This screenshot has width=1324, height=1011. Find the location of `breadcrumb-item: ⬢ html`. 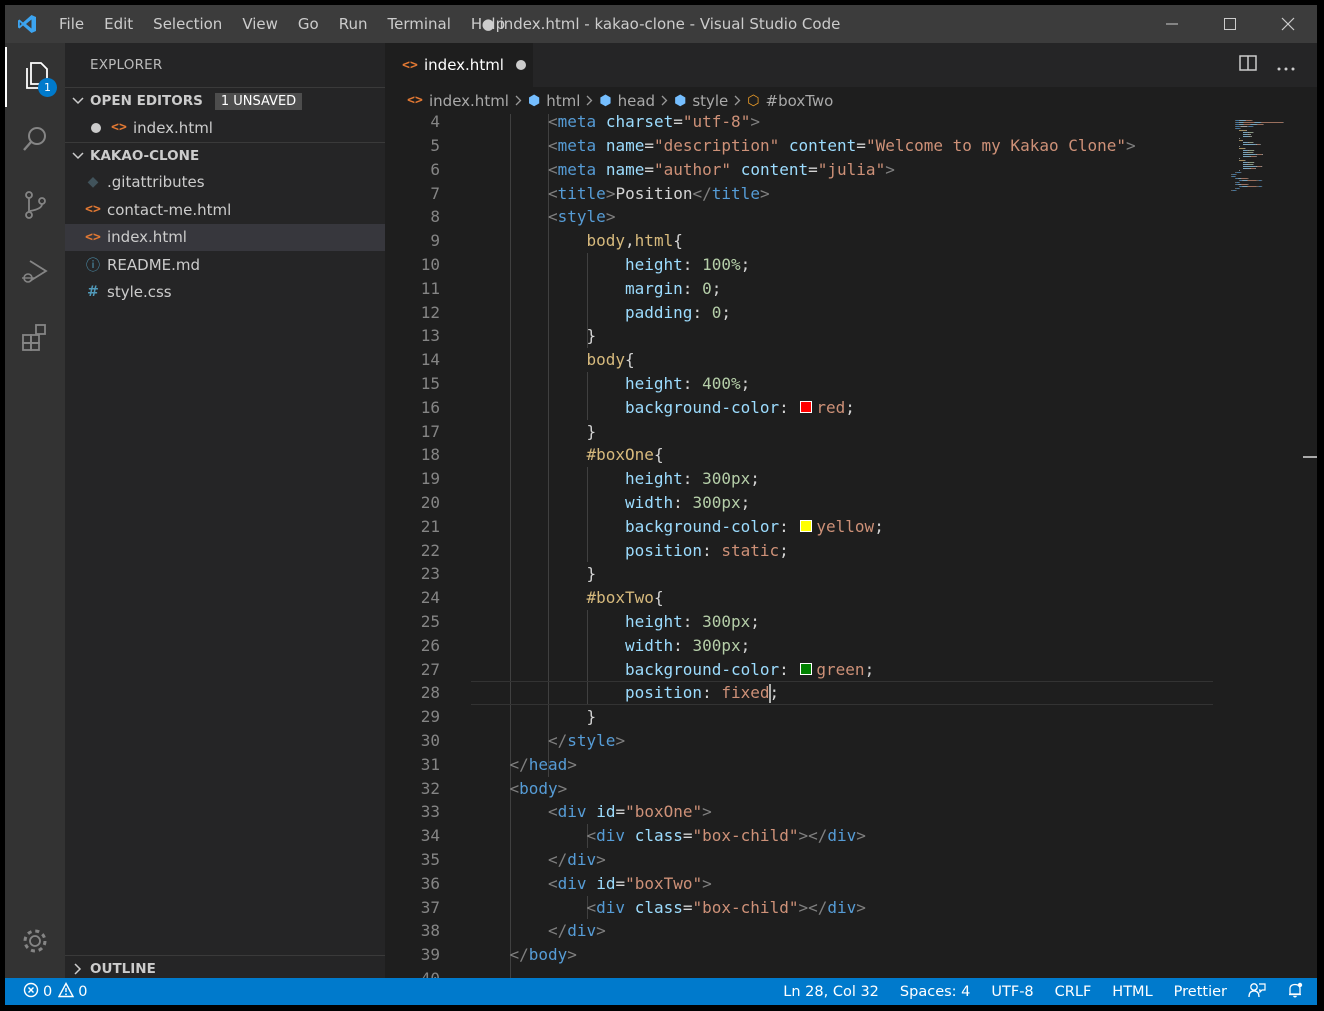

breadcrumb-item: ⬢ html is located at coordinates (554, 101).